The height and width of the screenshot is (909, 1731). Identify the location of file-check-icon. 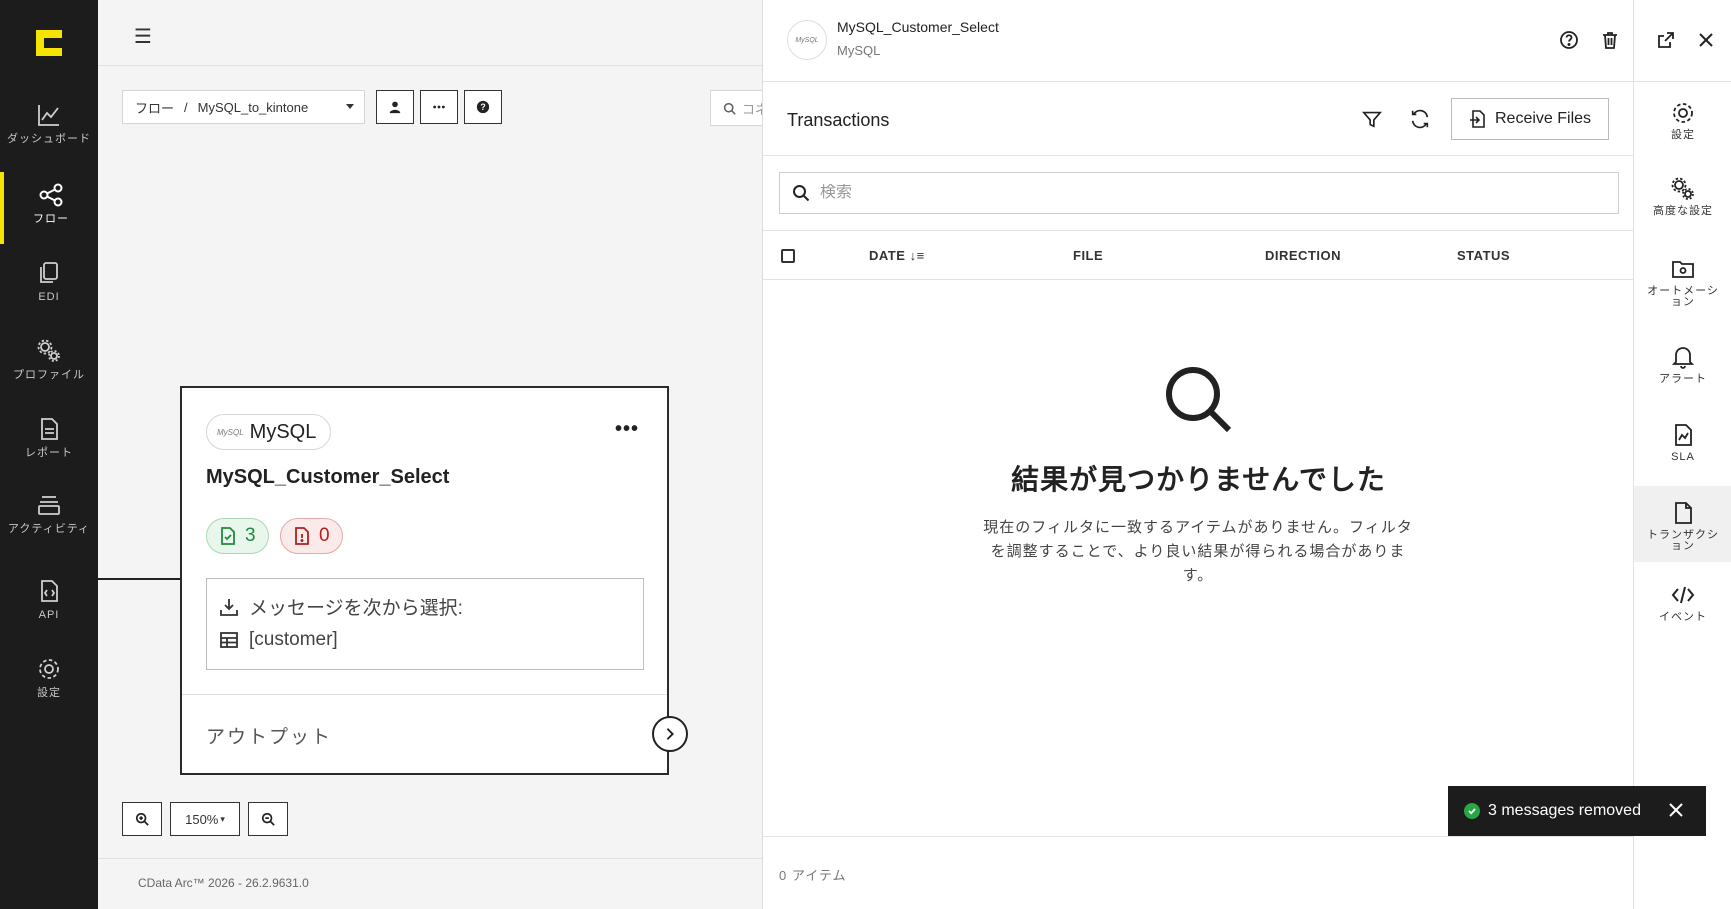
(228, 536).